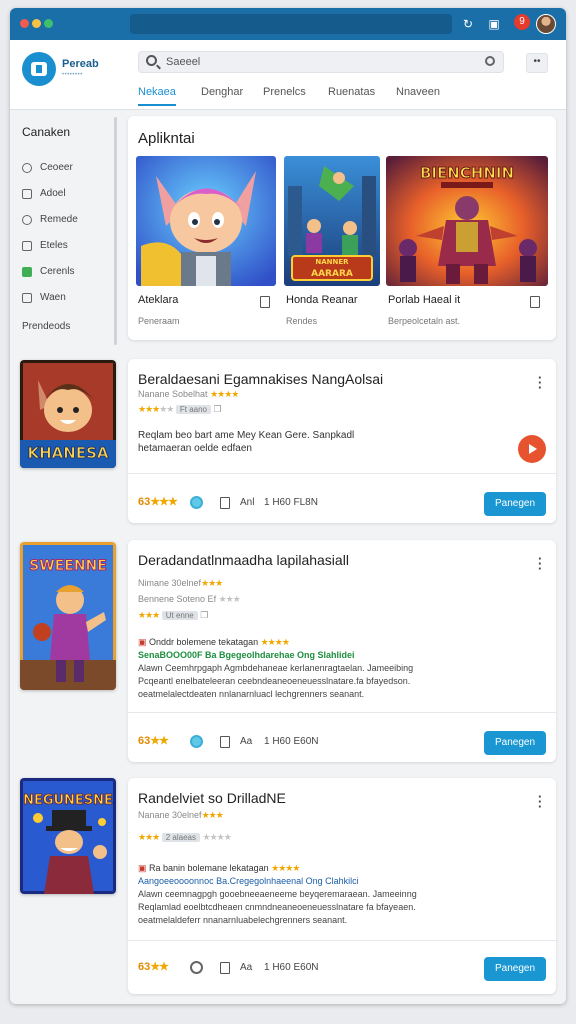 Image resolution: width=576 pixels, height=1024 pixels. I want to click on featured-app-1-sub: Peneraam, so click(159, 321).